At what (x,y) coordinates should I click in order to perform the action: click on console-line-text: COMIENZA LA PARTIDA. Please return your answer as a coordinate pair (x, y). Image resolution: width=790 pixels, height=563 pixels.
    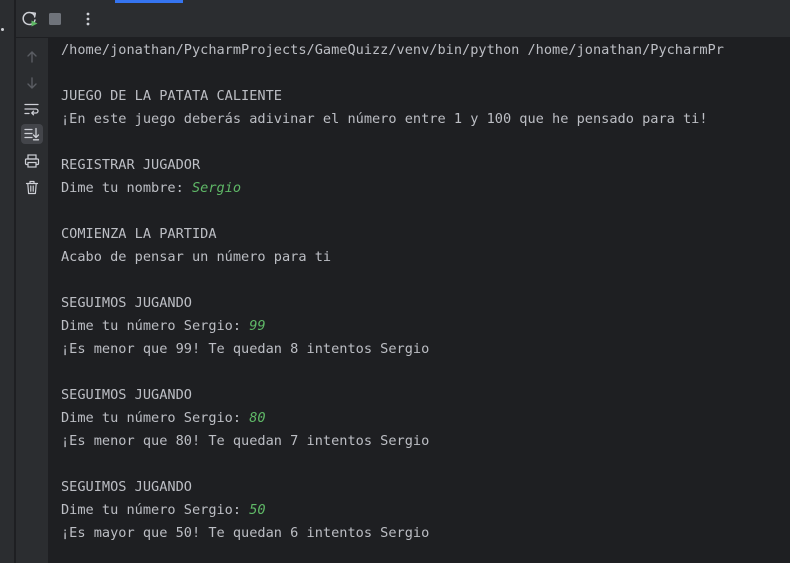
    Looking at the image, I should click on (139, 234).